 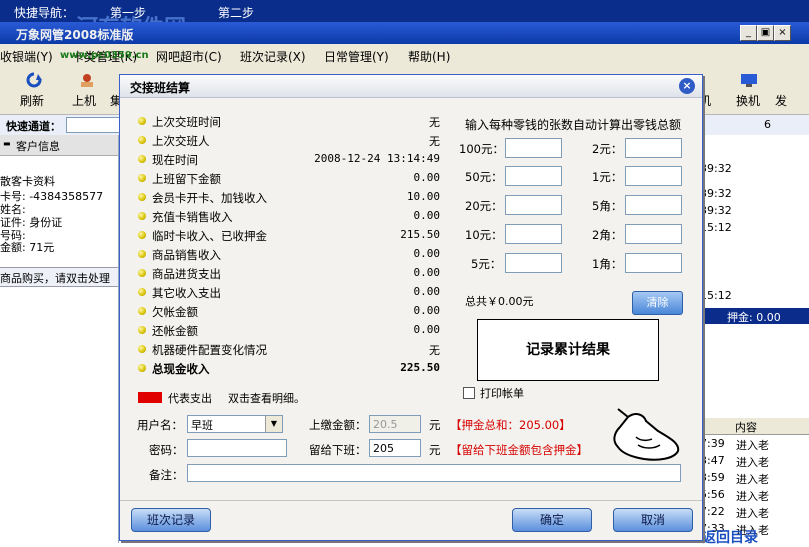 I want to click on quick-nav-label: 快捷导航：, so click(x=44, y=13).